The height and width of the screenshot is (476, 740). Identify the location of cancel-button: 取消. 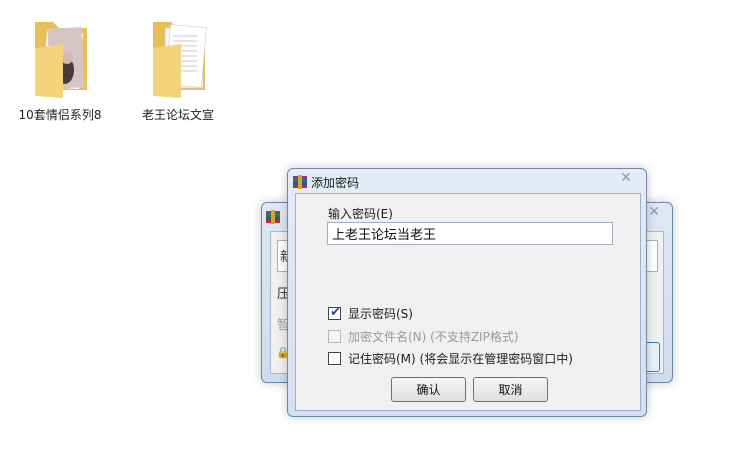
(510, 389).